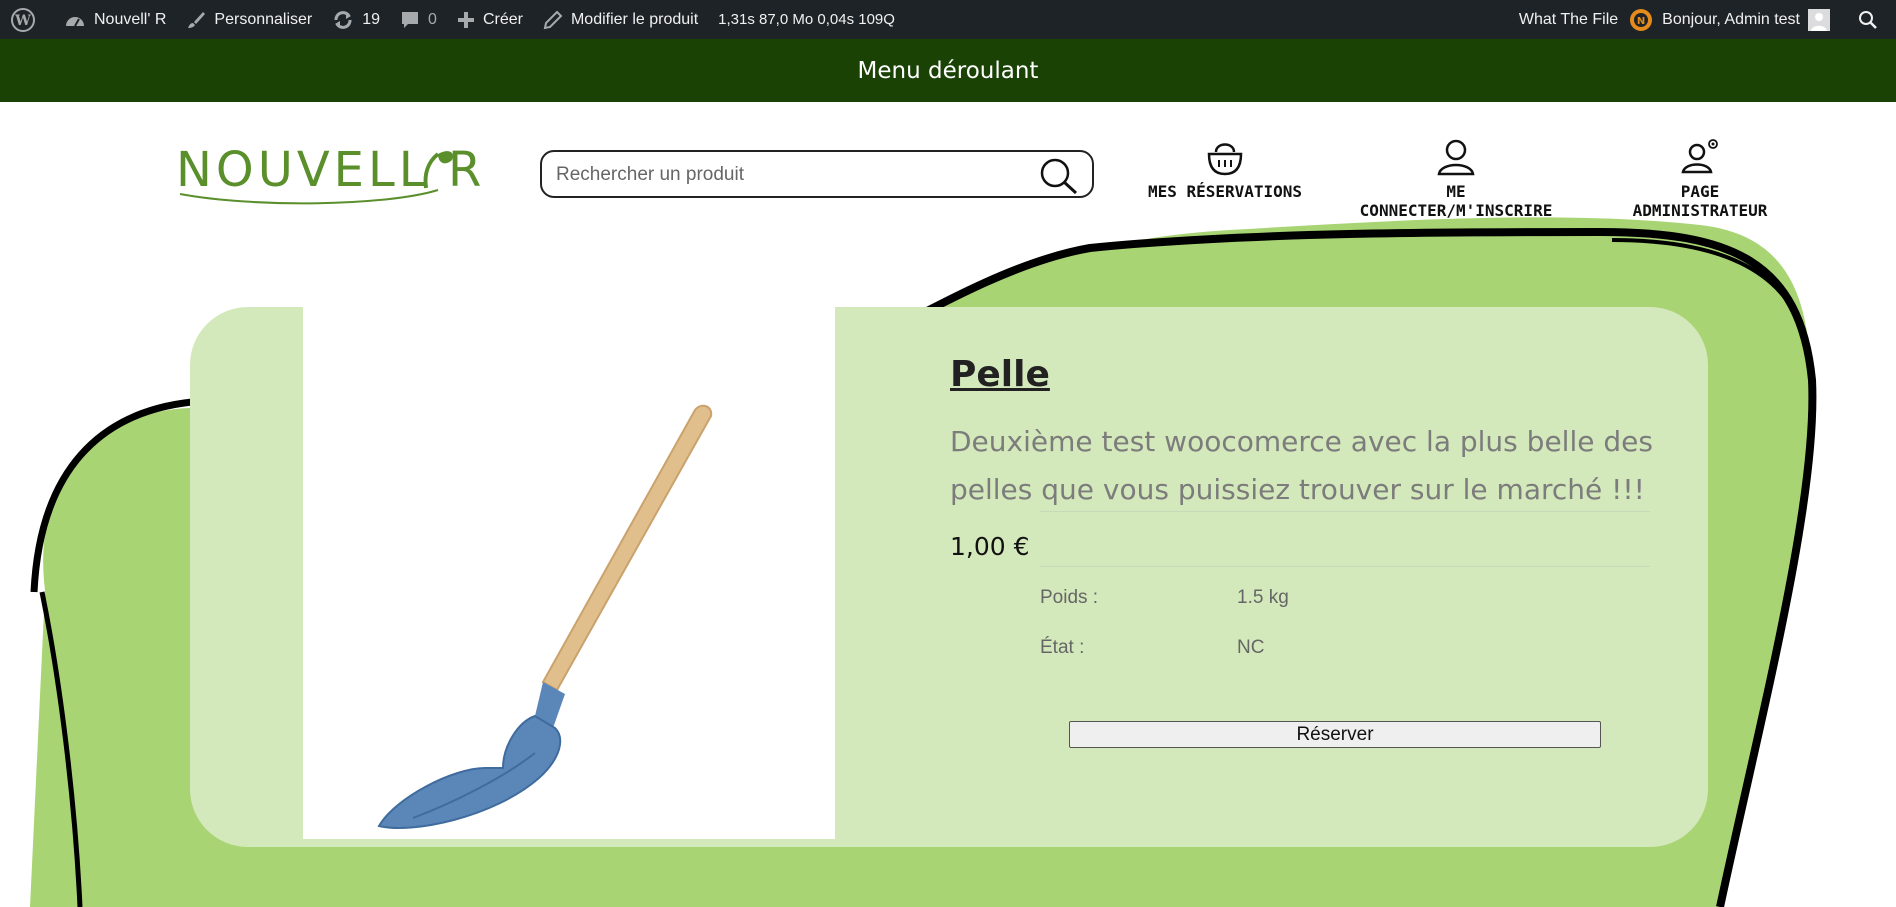  Describe the element at coordinates (263, 19) in the screenshot. I see `customize-label: Personnaliser` at that location.